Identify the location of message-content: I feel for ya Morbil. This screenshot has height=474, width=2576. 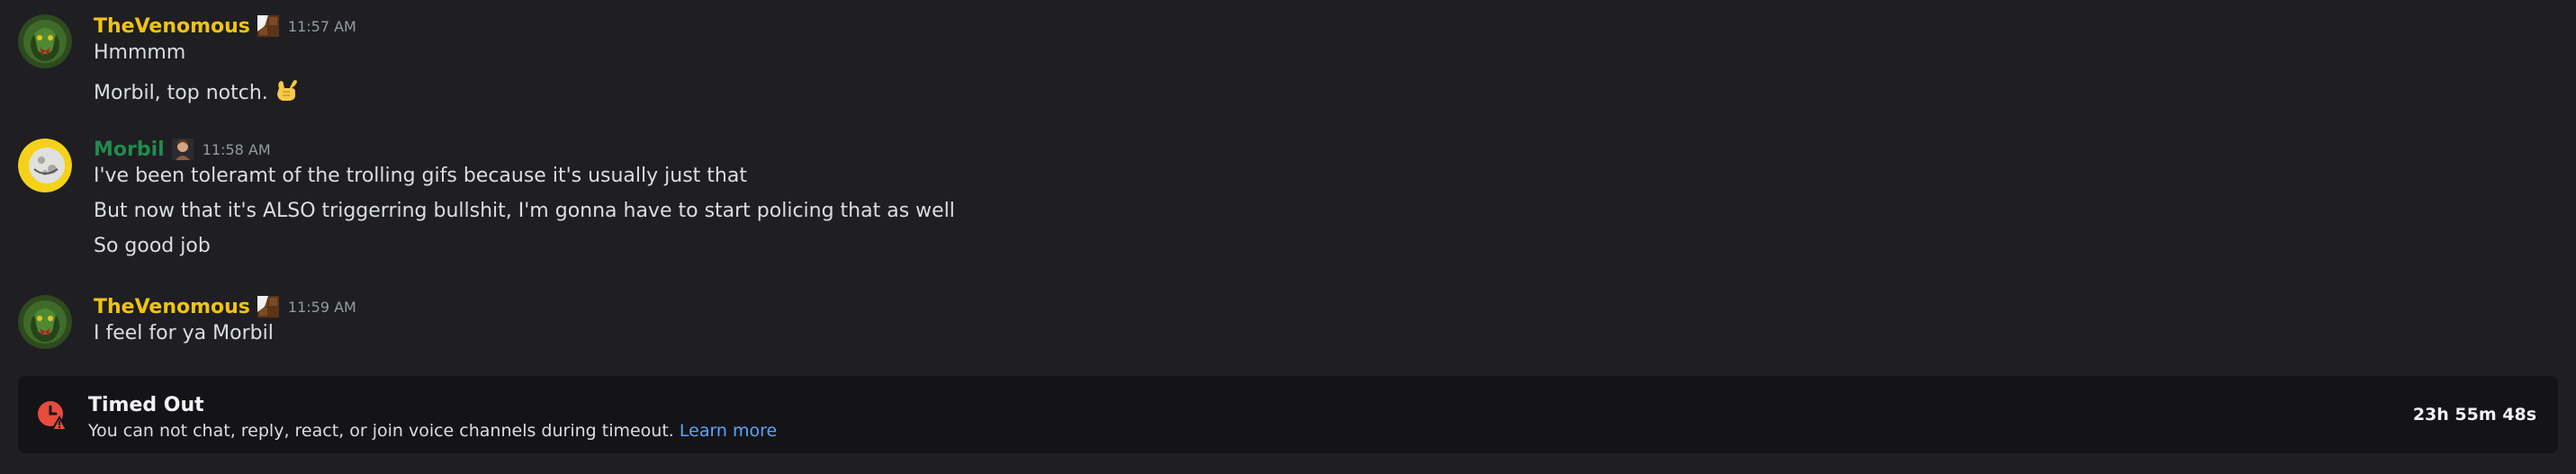
(184, 333).